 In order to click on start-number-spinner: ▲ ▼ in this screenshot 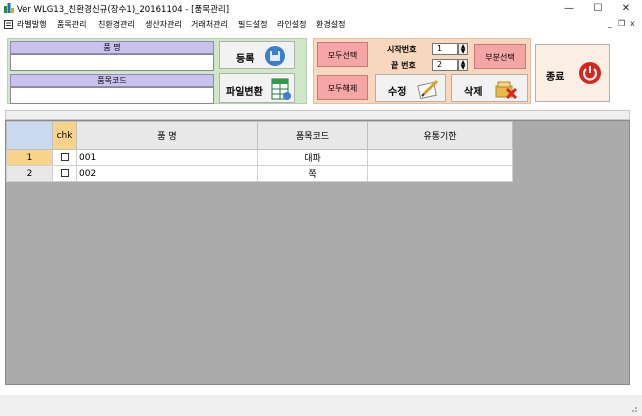, I will do `click(463, 49)`.